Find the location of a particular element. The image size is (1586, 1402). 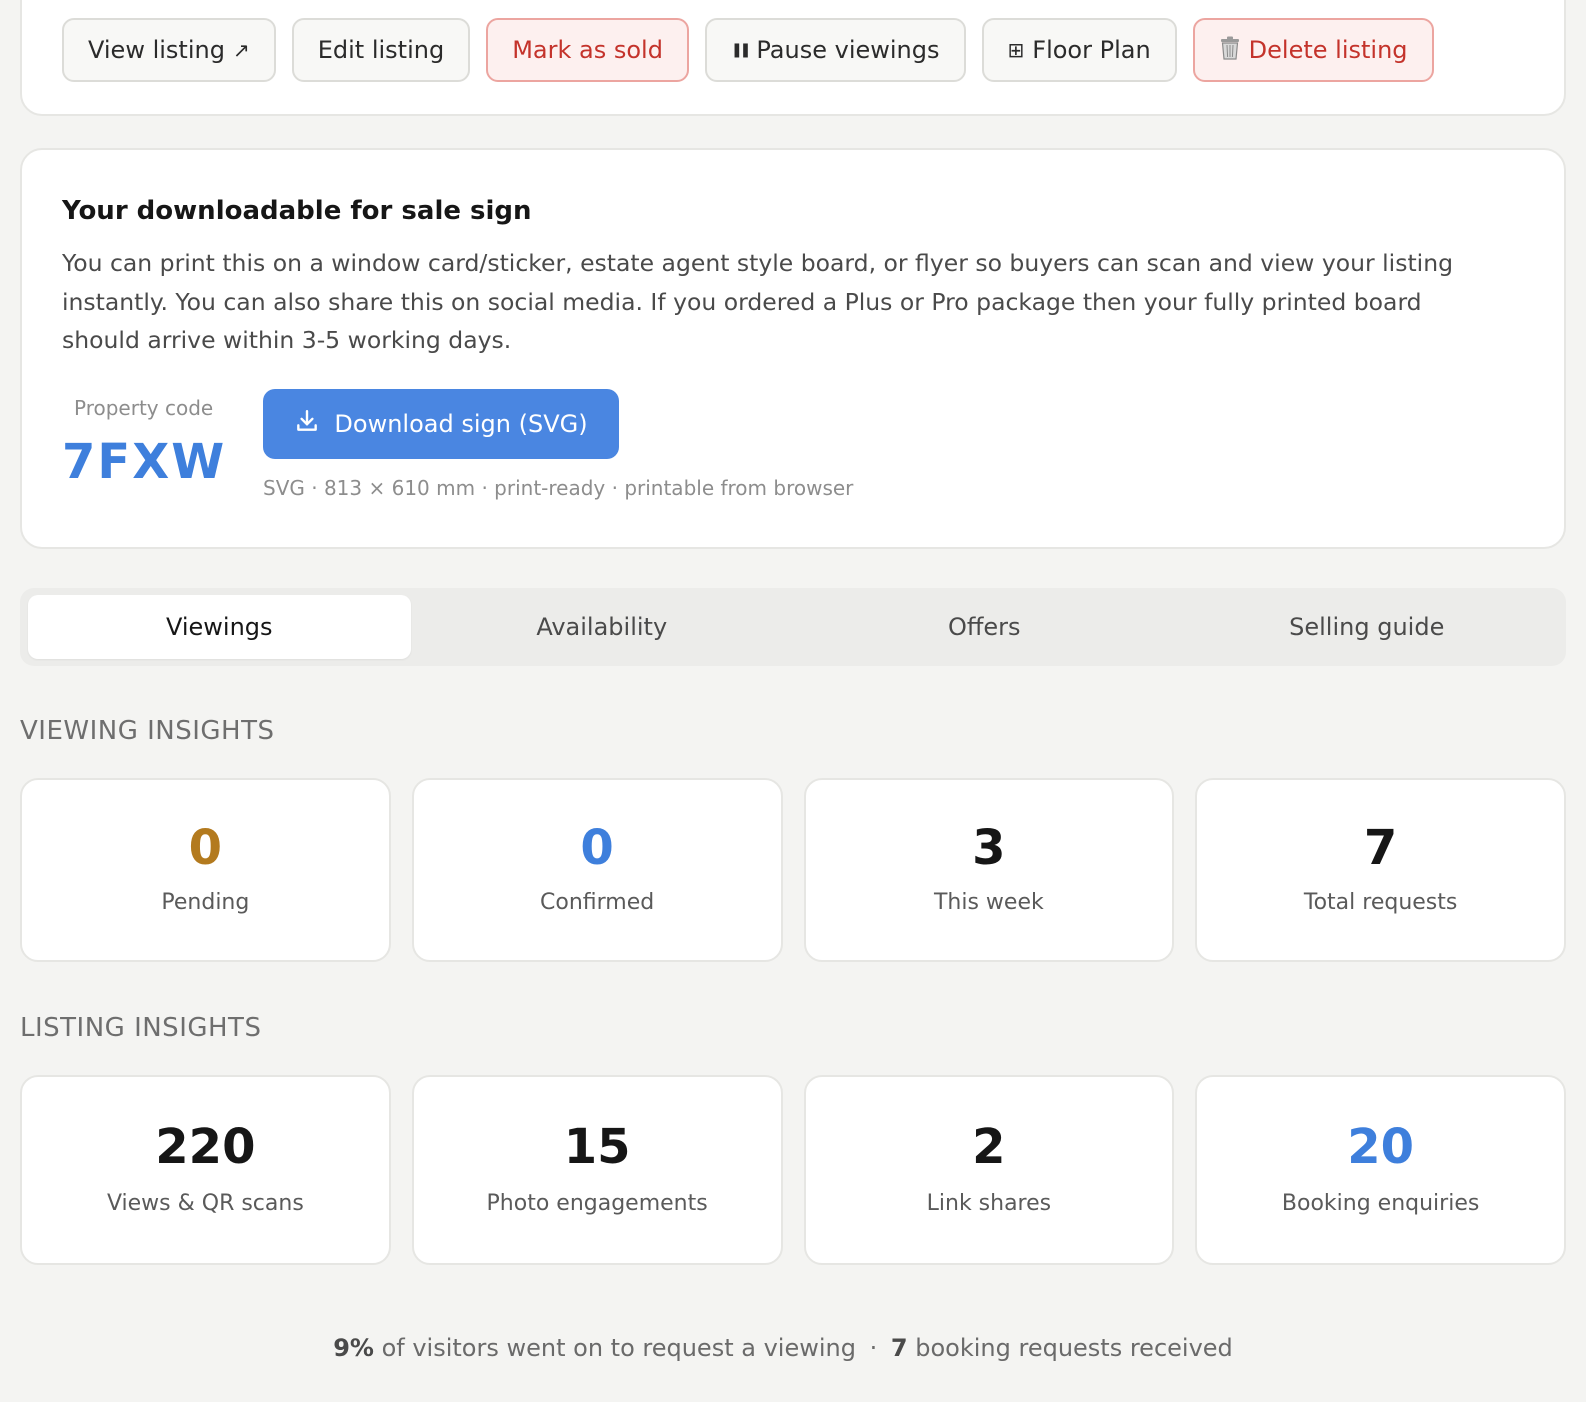

stat-confirmed: 0 Confirmed is located at coordinates (597, 870).